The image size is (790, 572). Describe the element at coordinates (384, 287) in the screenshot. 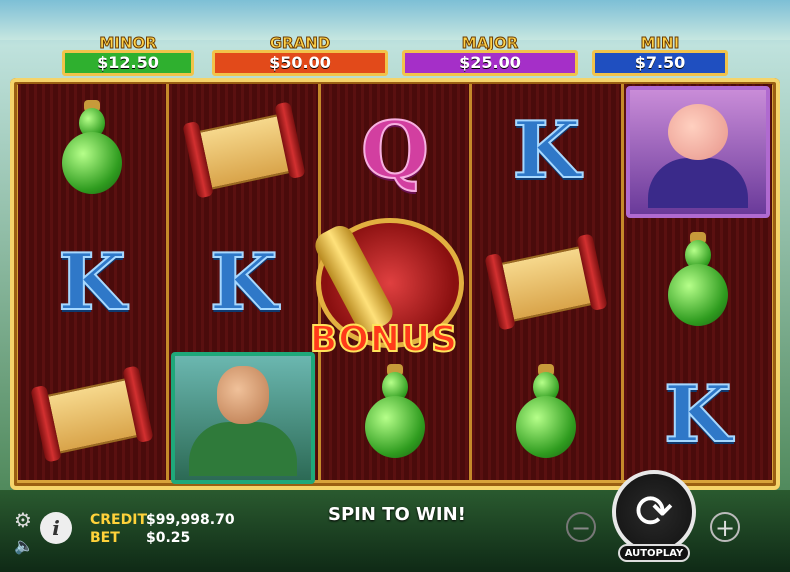

I see `bonus-symbol: BONUS` at that location.